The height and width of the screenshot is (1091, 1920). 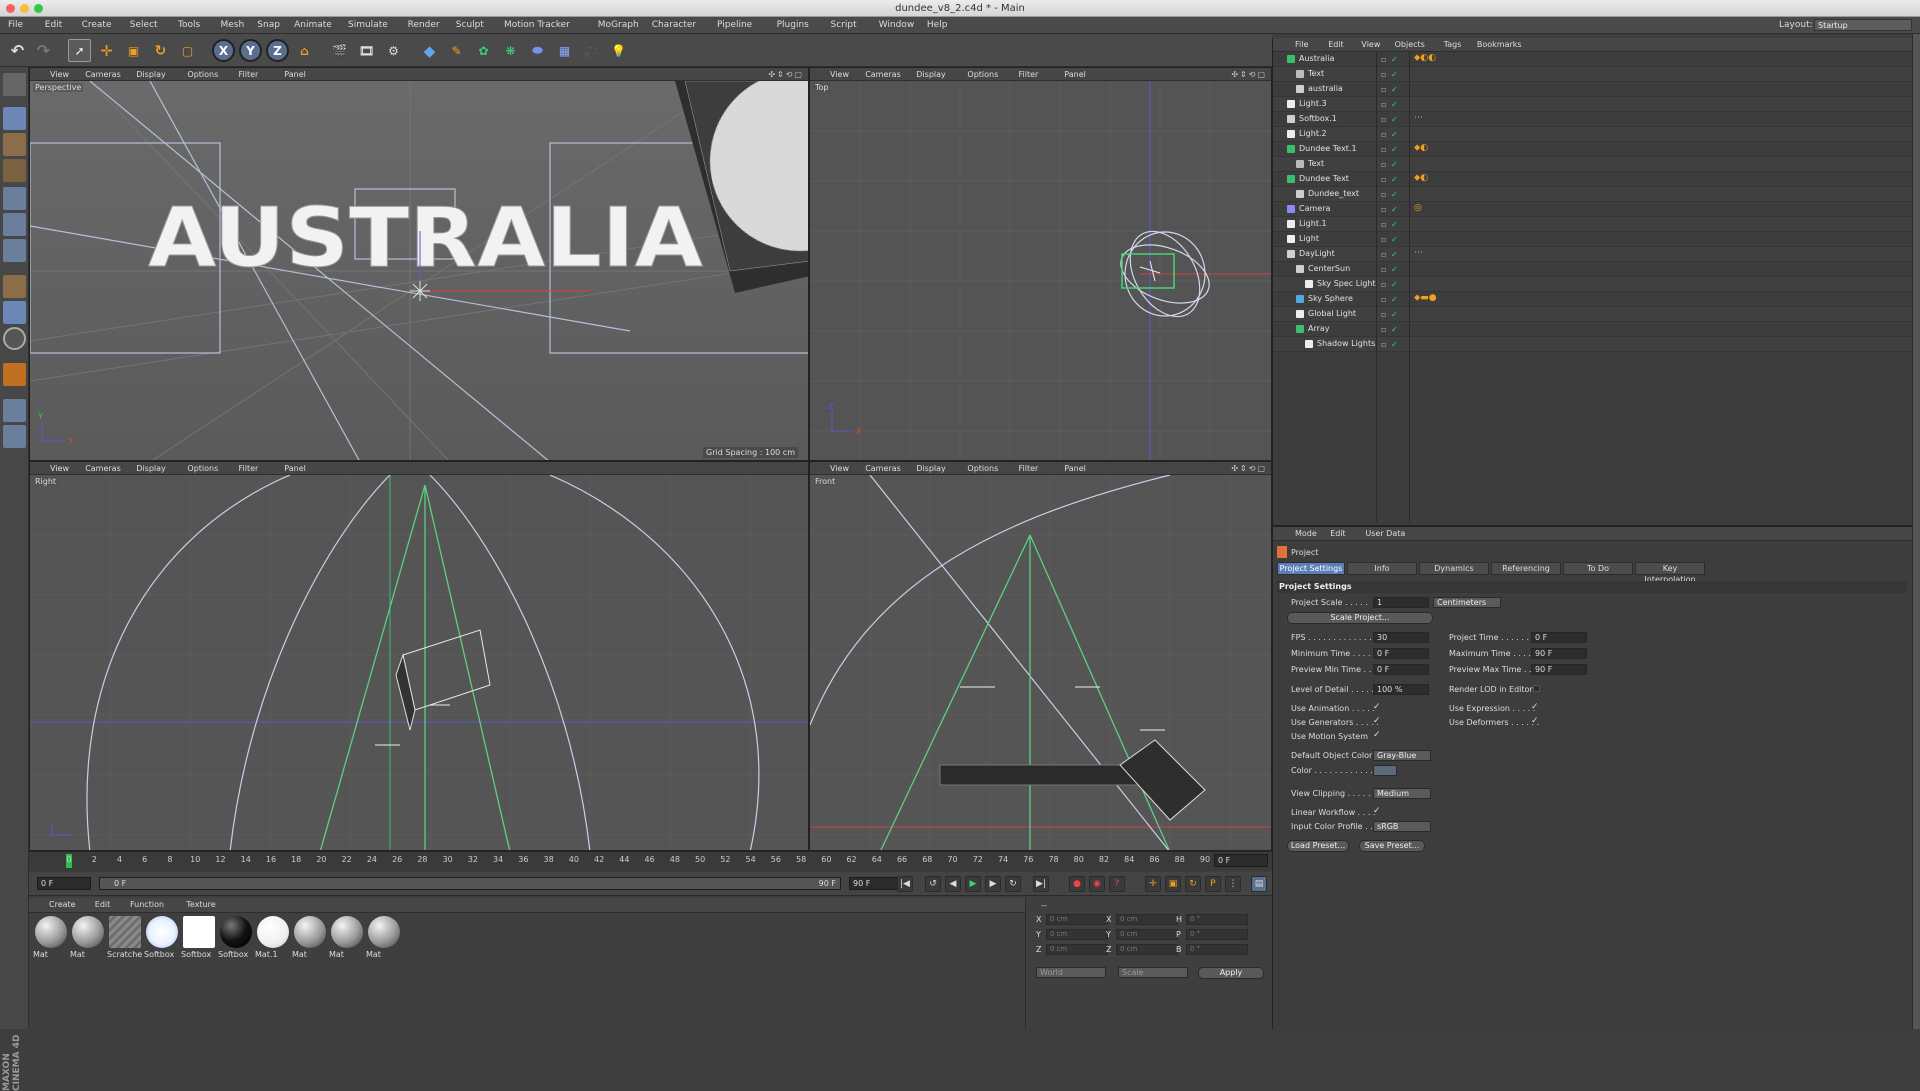 I want to click on layout-select: Startup, so click(x=1863, y=25).